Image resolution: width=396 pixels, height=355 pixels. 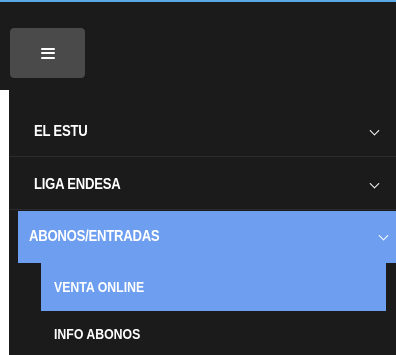 What do you see at coordinates (213, 287) in the screenshot?
I see `submenu-item-venta-online: VENTA ONLINE` at bounding box center [213, 287].